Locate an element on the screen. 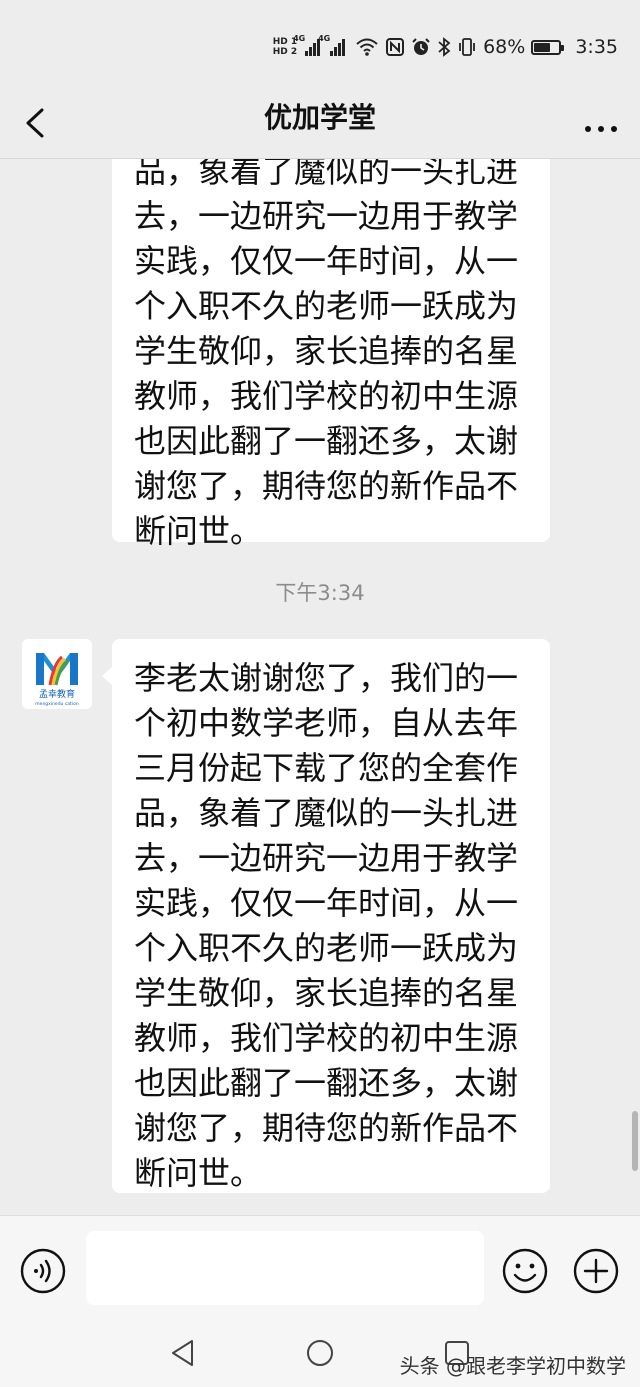  plus-icon is located at coordinates (596, 1271).